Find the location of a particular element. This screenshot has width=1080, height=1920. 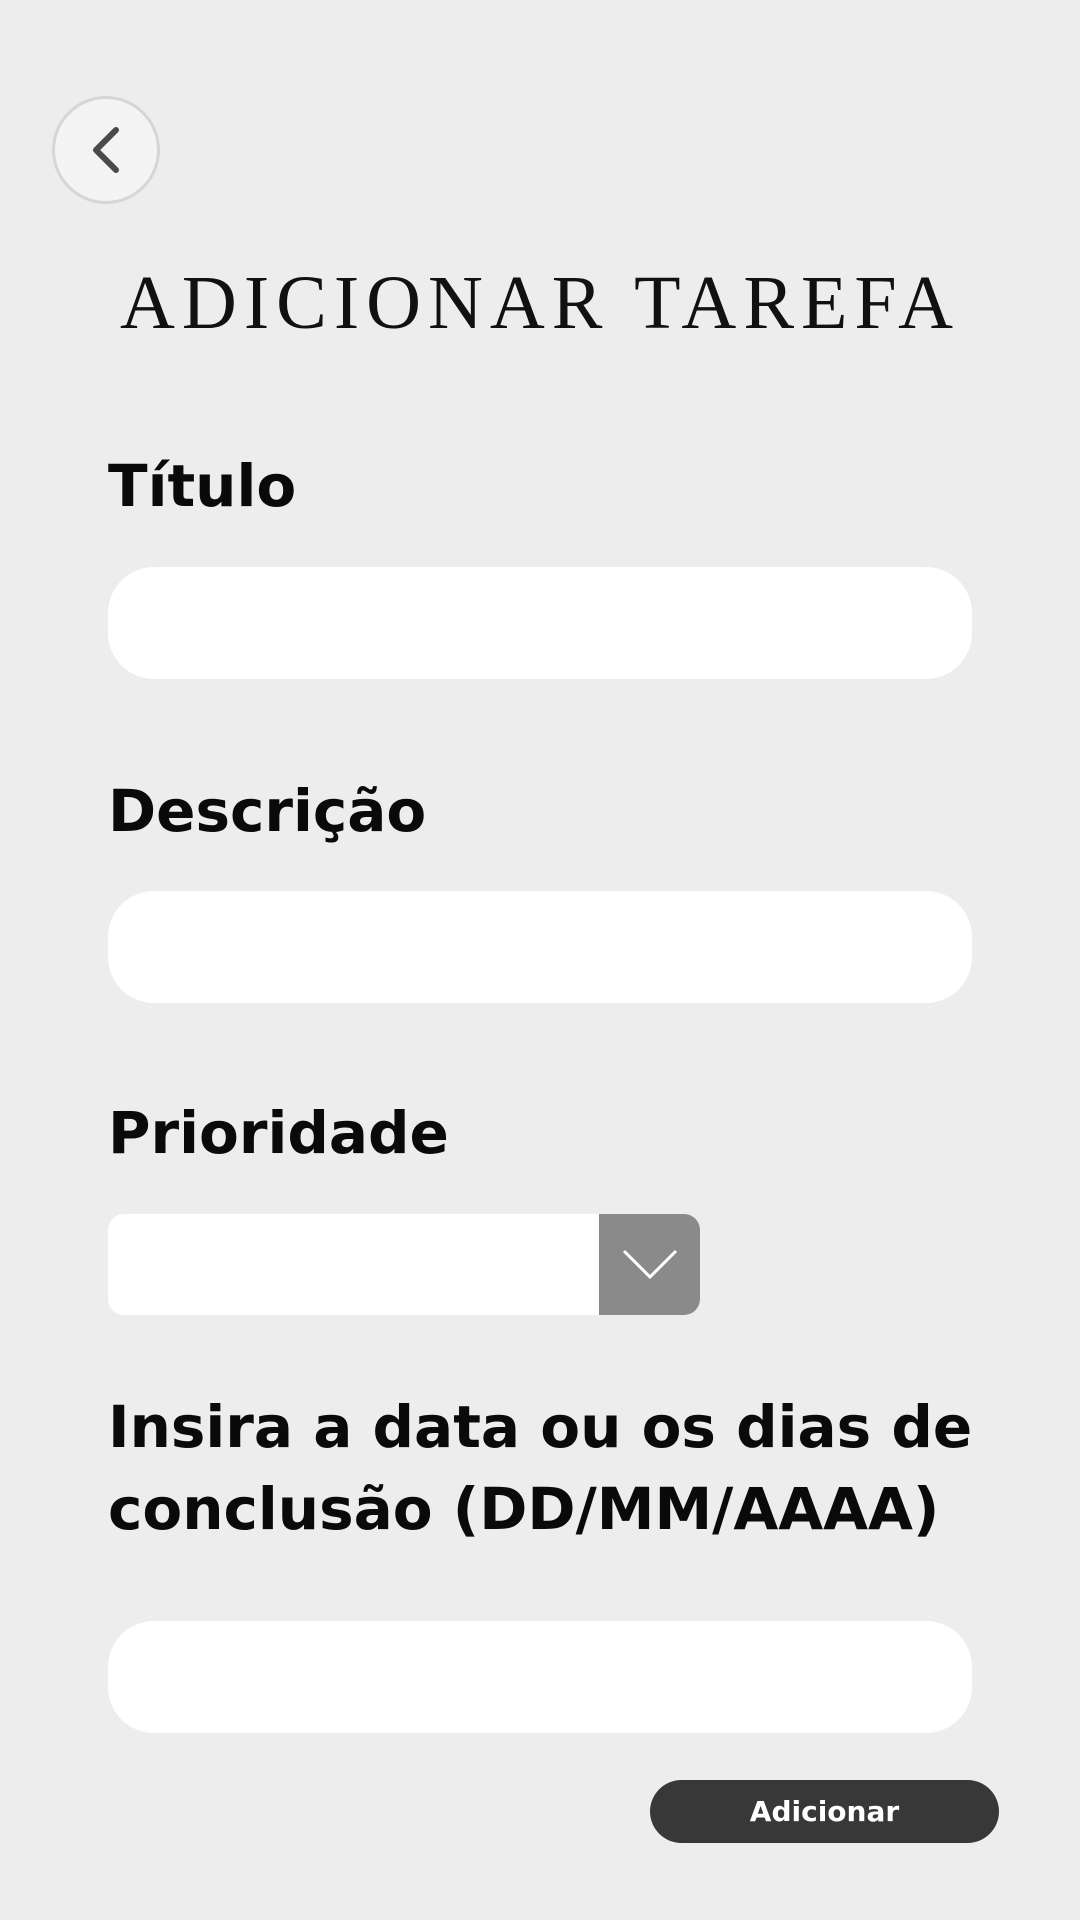

title-input is located at coordinates (540, 623).